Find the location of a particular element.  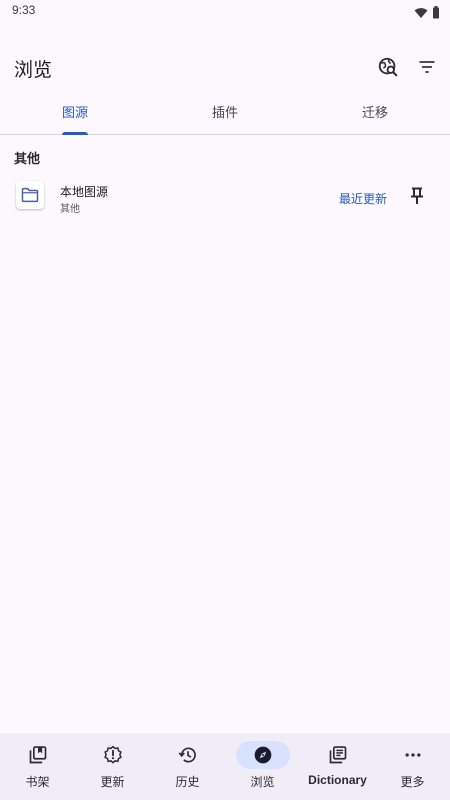

status-bar: 9:33 is located at coordinates (225, 11).